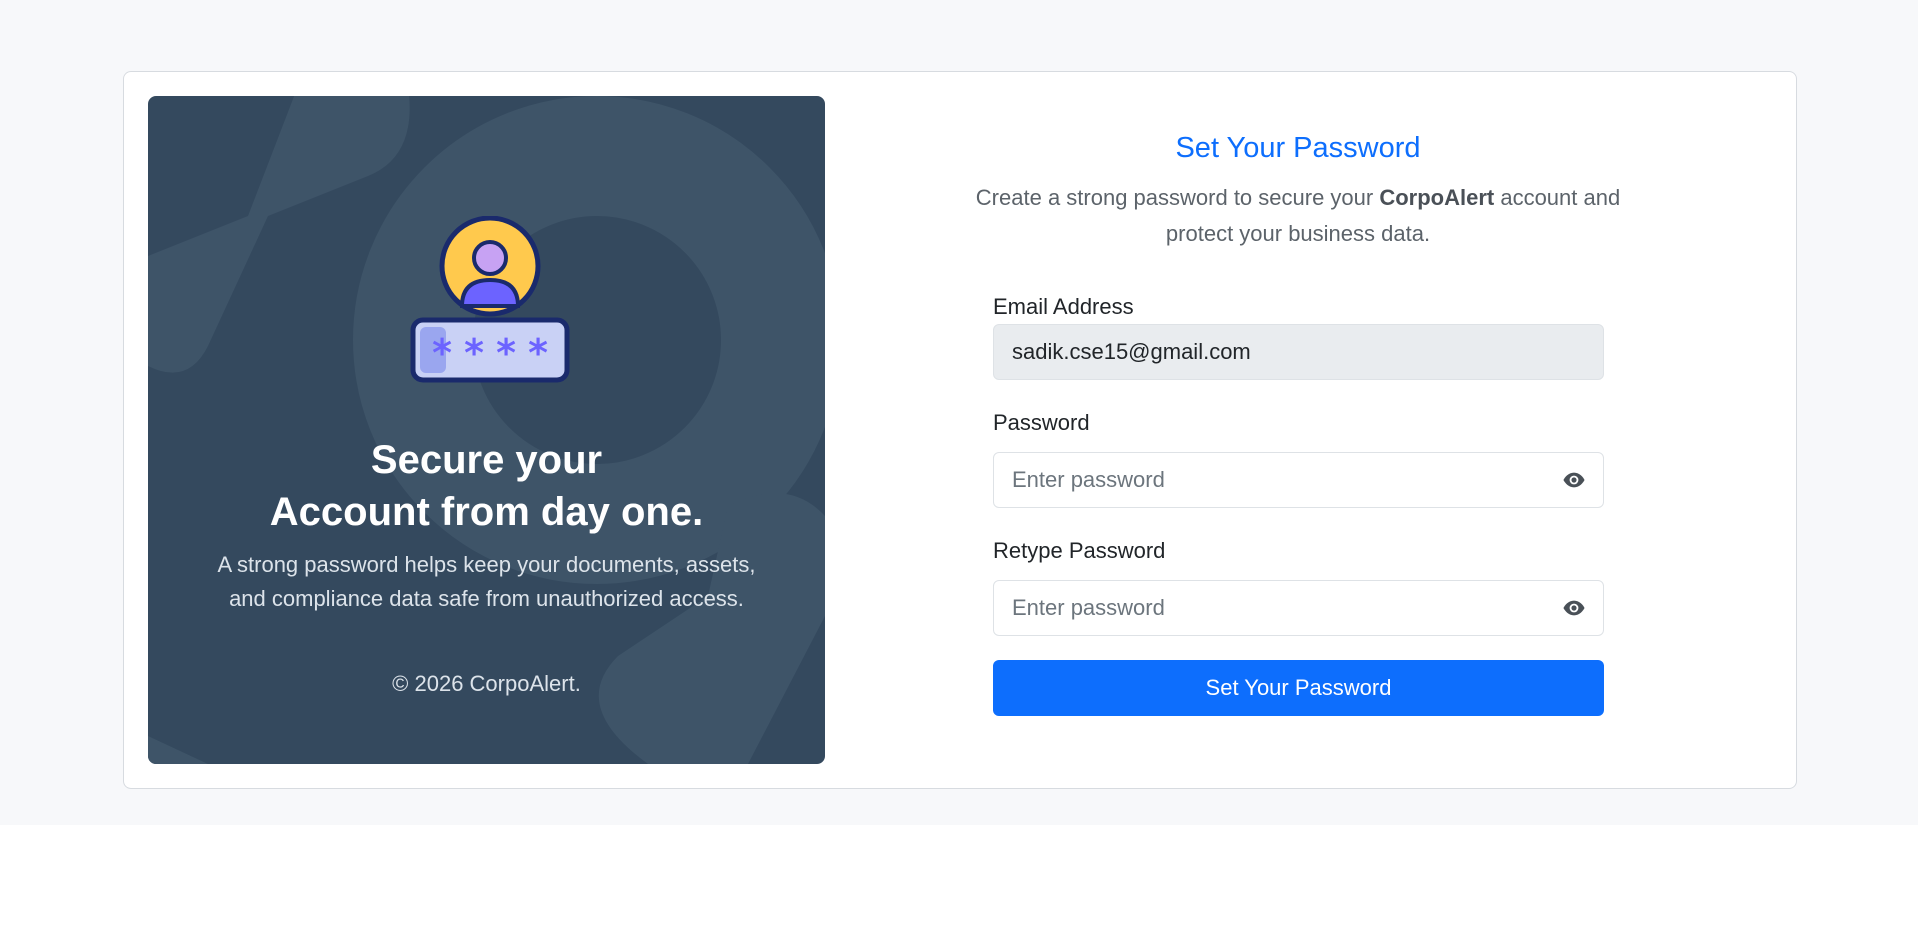 The height and width of the screenshot is (943, 1918). I want to click on form-subtitle-text-start: Create a strong password to secure your, so click(1177, 197).